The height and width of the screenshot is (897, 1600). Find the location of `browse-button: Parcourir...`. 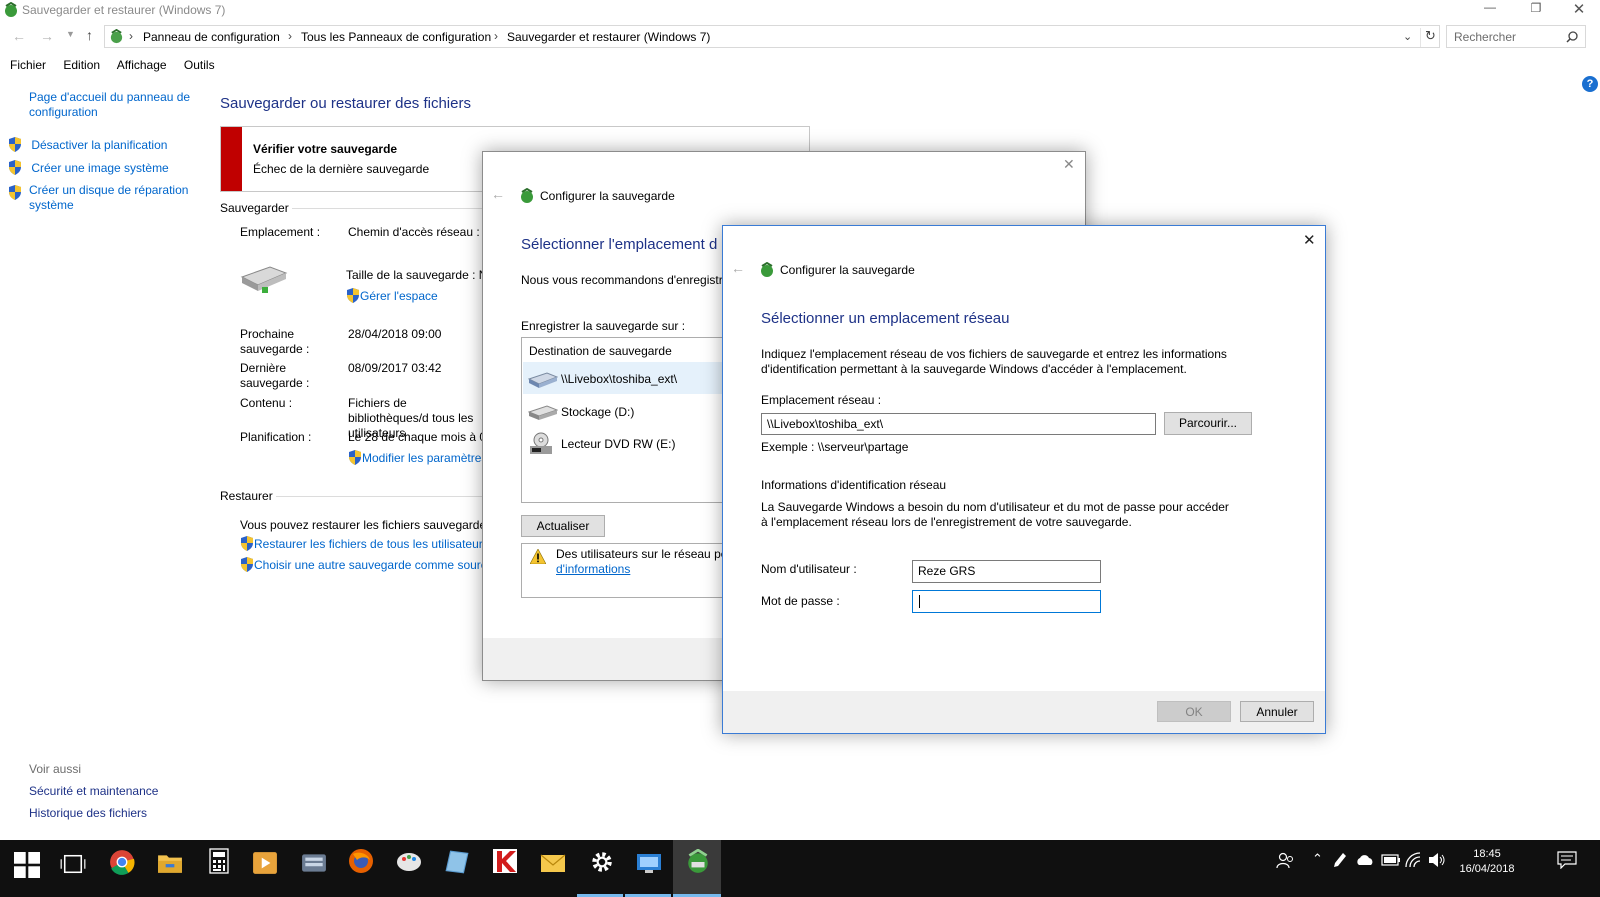

browse-button: Parcourir... is located at coordinates (1208, 423).